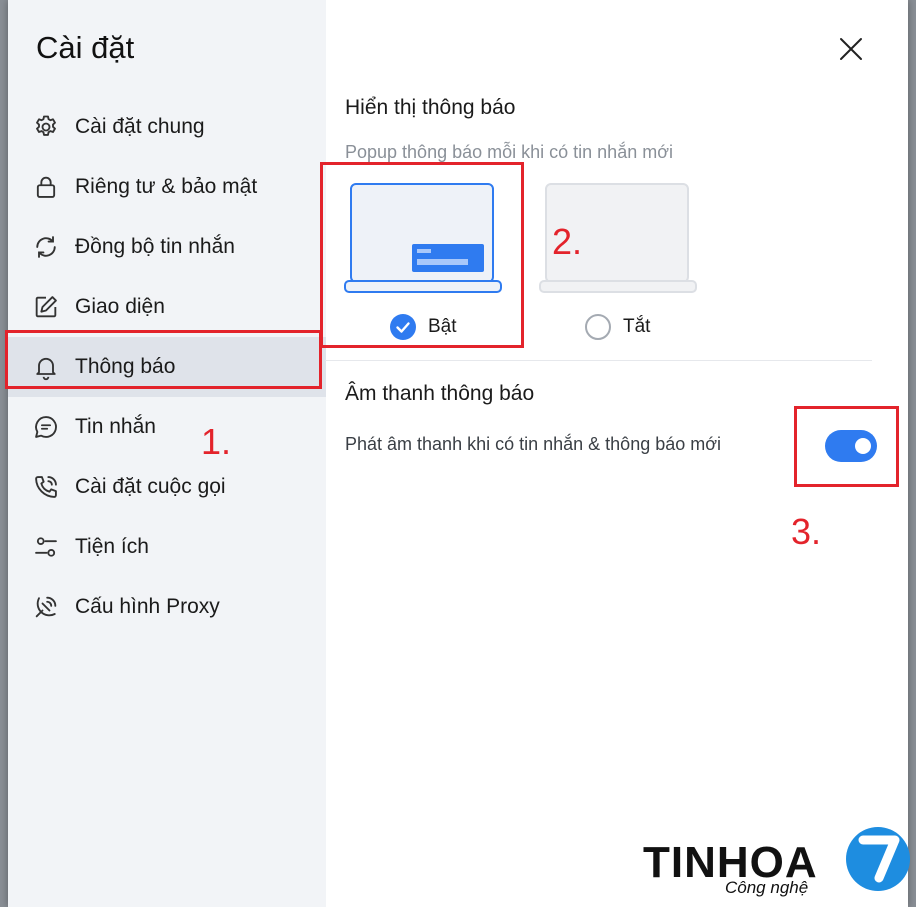  What do you see at coordinates (509, 152) in the screenshot?
I see `display-notifications-desc: Popup thông báo mỗi khi có tin nhắn mới` at bounding box center [509, 152].